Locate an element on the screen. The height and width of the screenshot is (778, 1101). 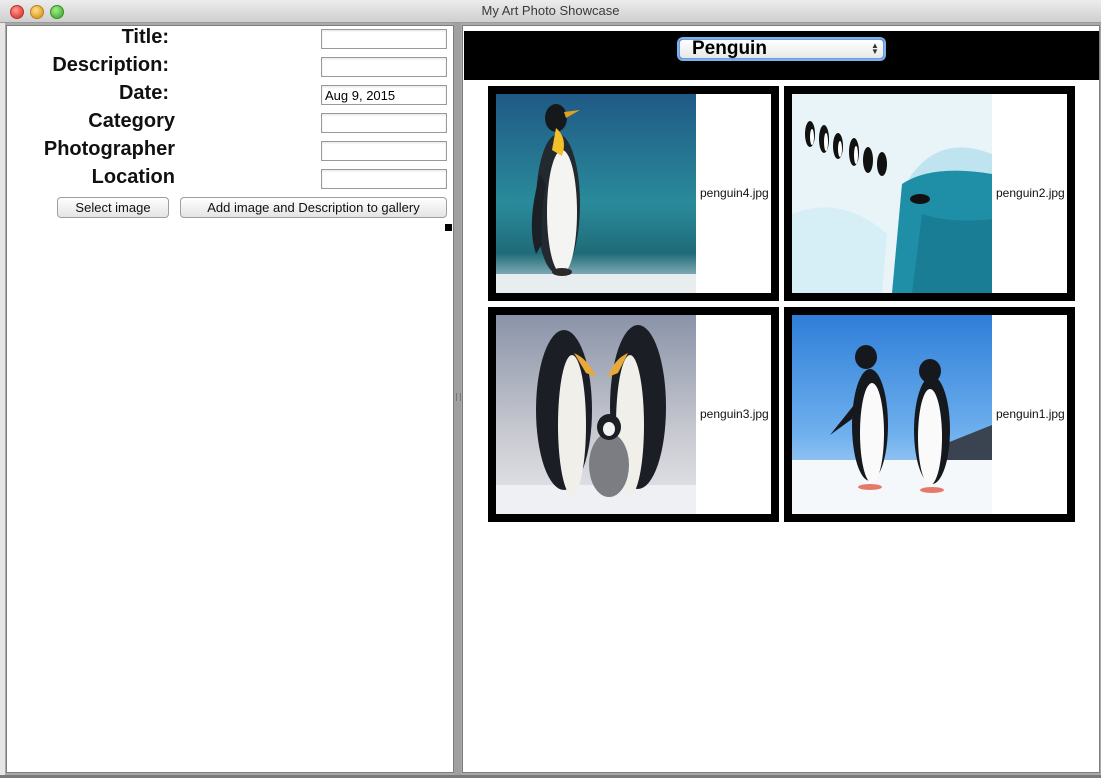
category-selector-bar: Penguin ▲ ▼ is located at coordinates (781, 55).